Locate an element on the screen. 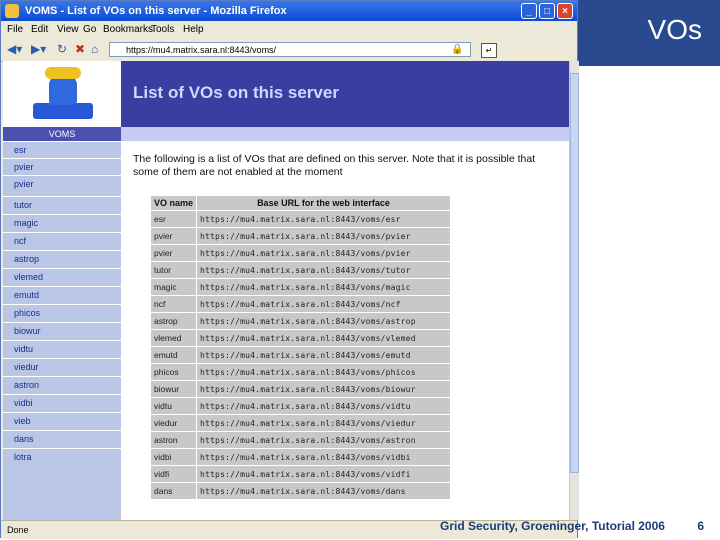 This screenshot has width=720, height=540. vo-name-cell: esr is located at coordinates (173, 219).